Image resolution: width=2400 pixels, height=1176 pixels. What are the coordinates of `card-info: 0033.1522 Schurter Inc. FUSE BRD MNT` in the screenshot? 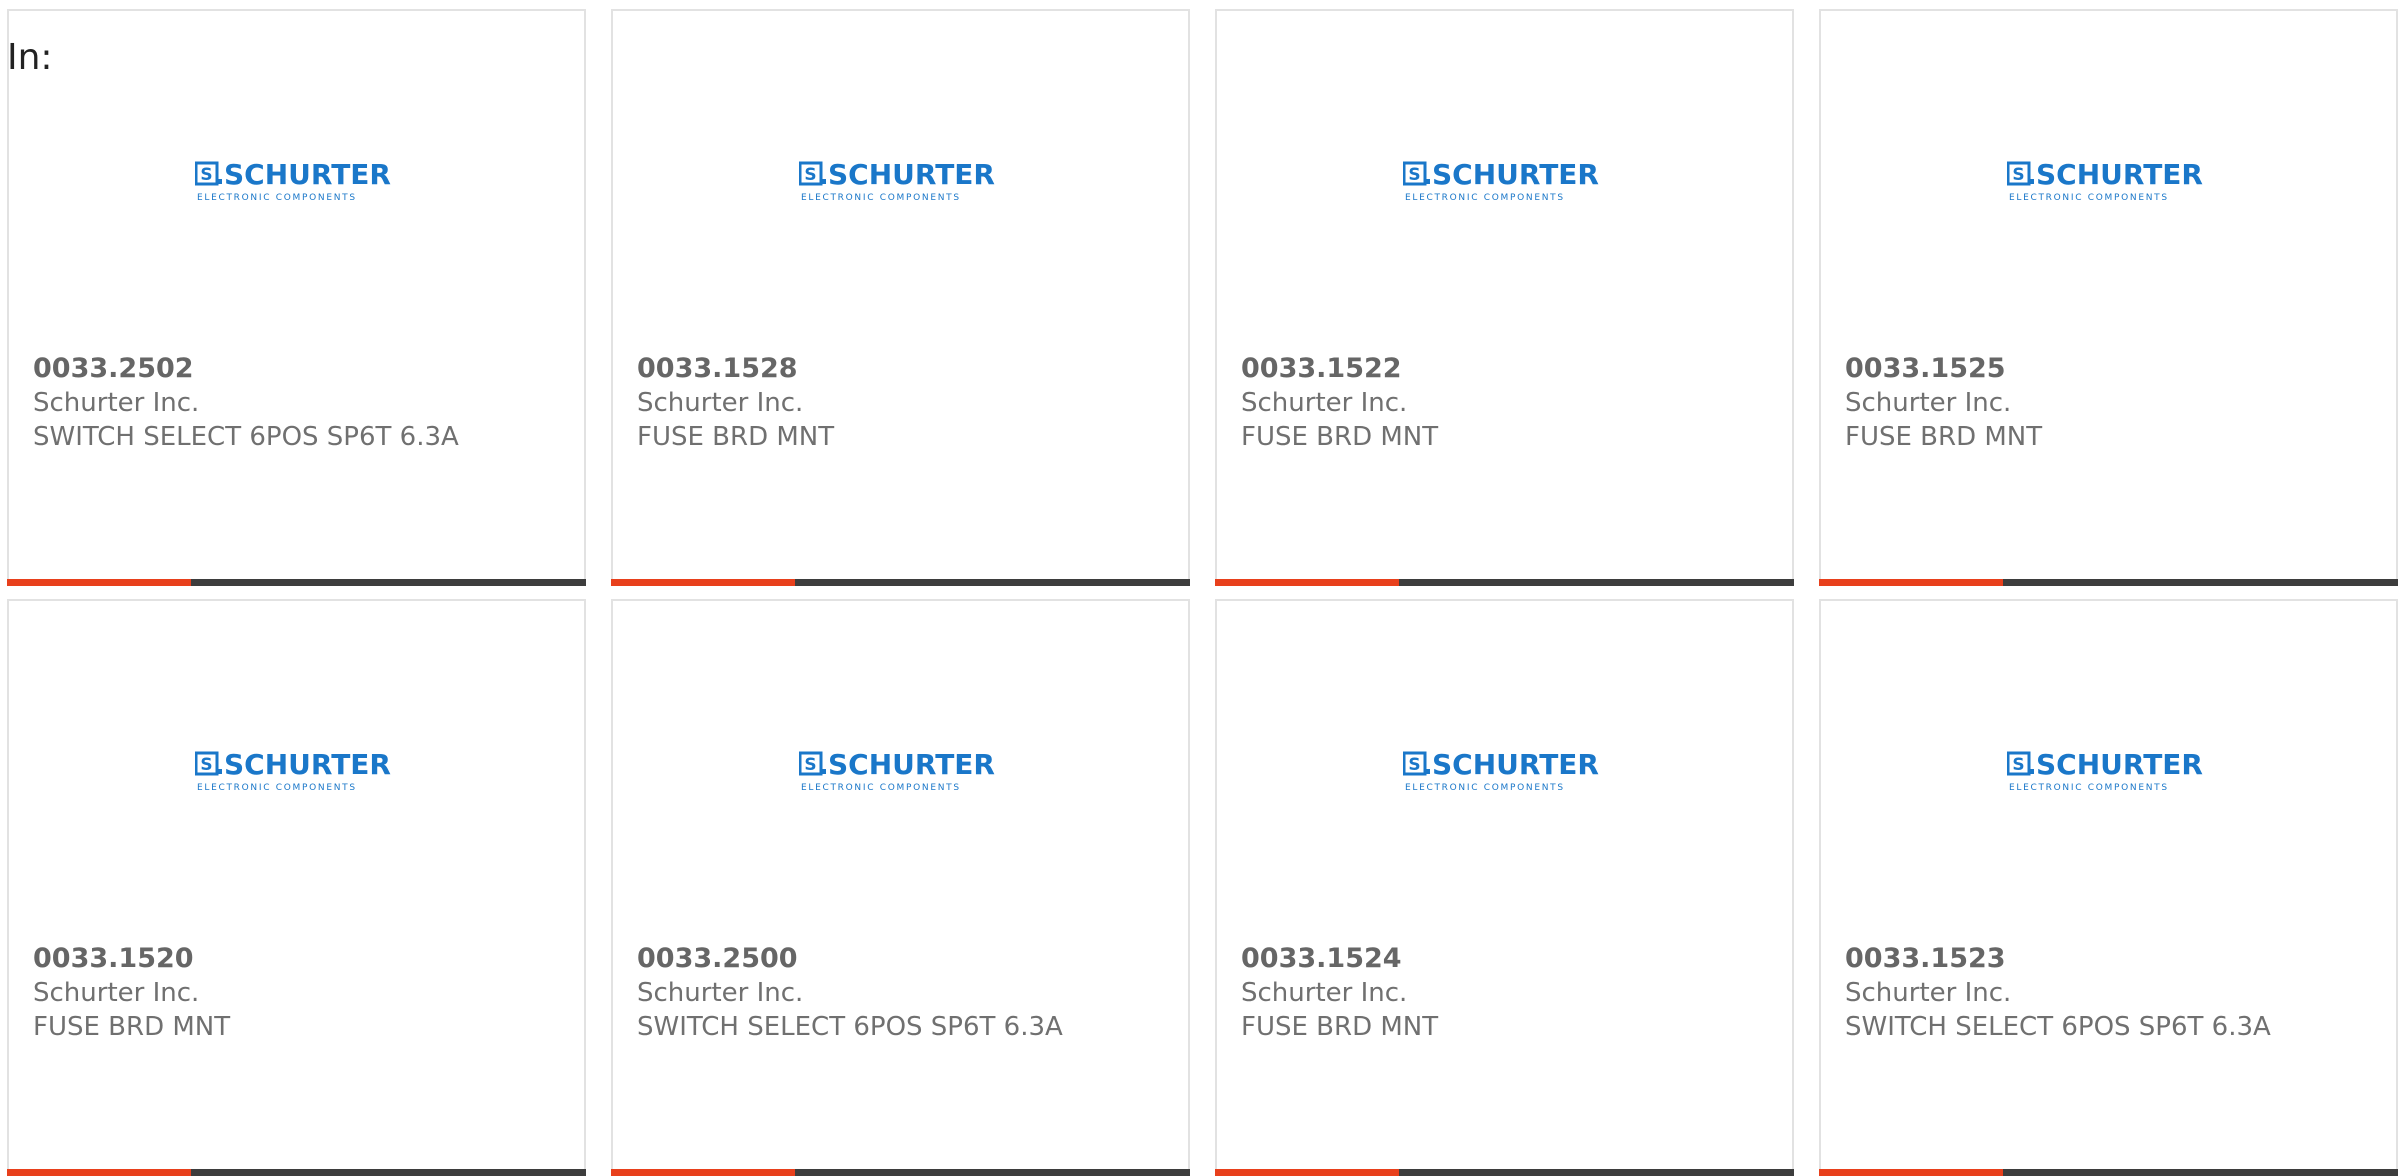 It's located at (1511, 403).